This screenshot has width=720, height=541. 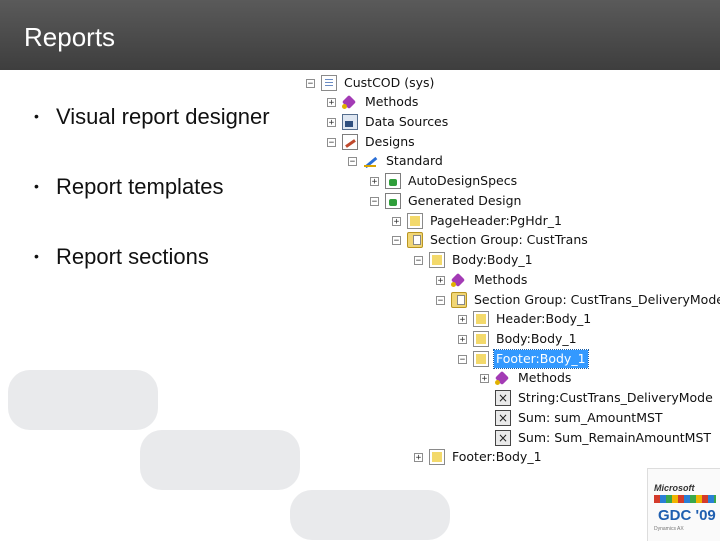 I want to click on tree-node: + Header:Body_1, so click(x=525, y=319).